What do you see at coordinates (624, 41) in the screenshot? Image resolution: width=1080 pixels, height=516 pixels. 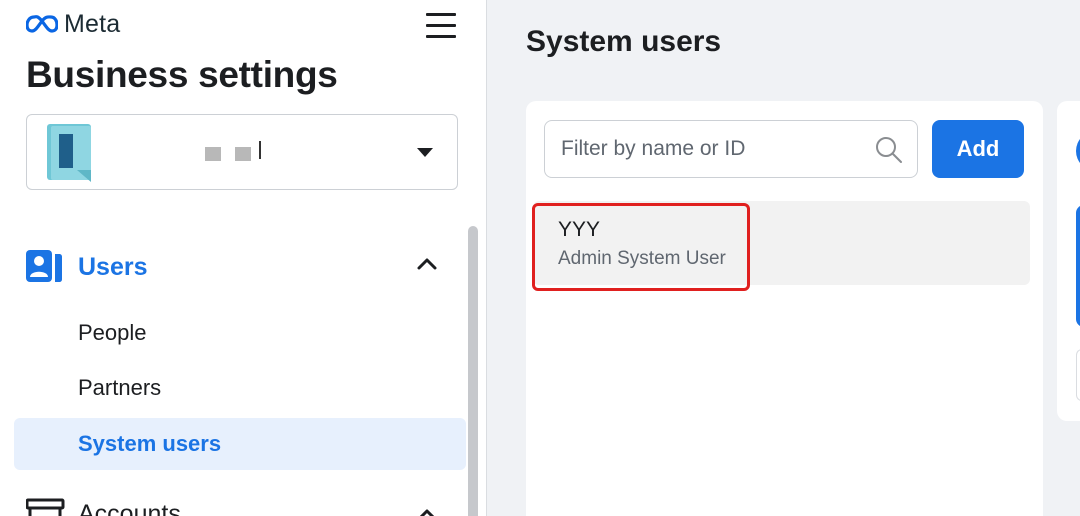 I see `main-title: System users` at bounding box center [624, 41].